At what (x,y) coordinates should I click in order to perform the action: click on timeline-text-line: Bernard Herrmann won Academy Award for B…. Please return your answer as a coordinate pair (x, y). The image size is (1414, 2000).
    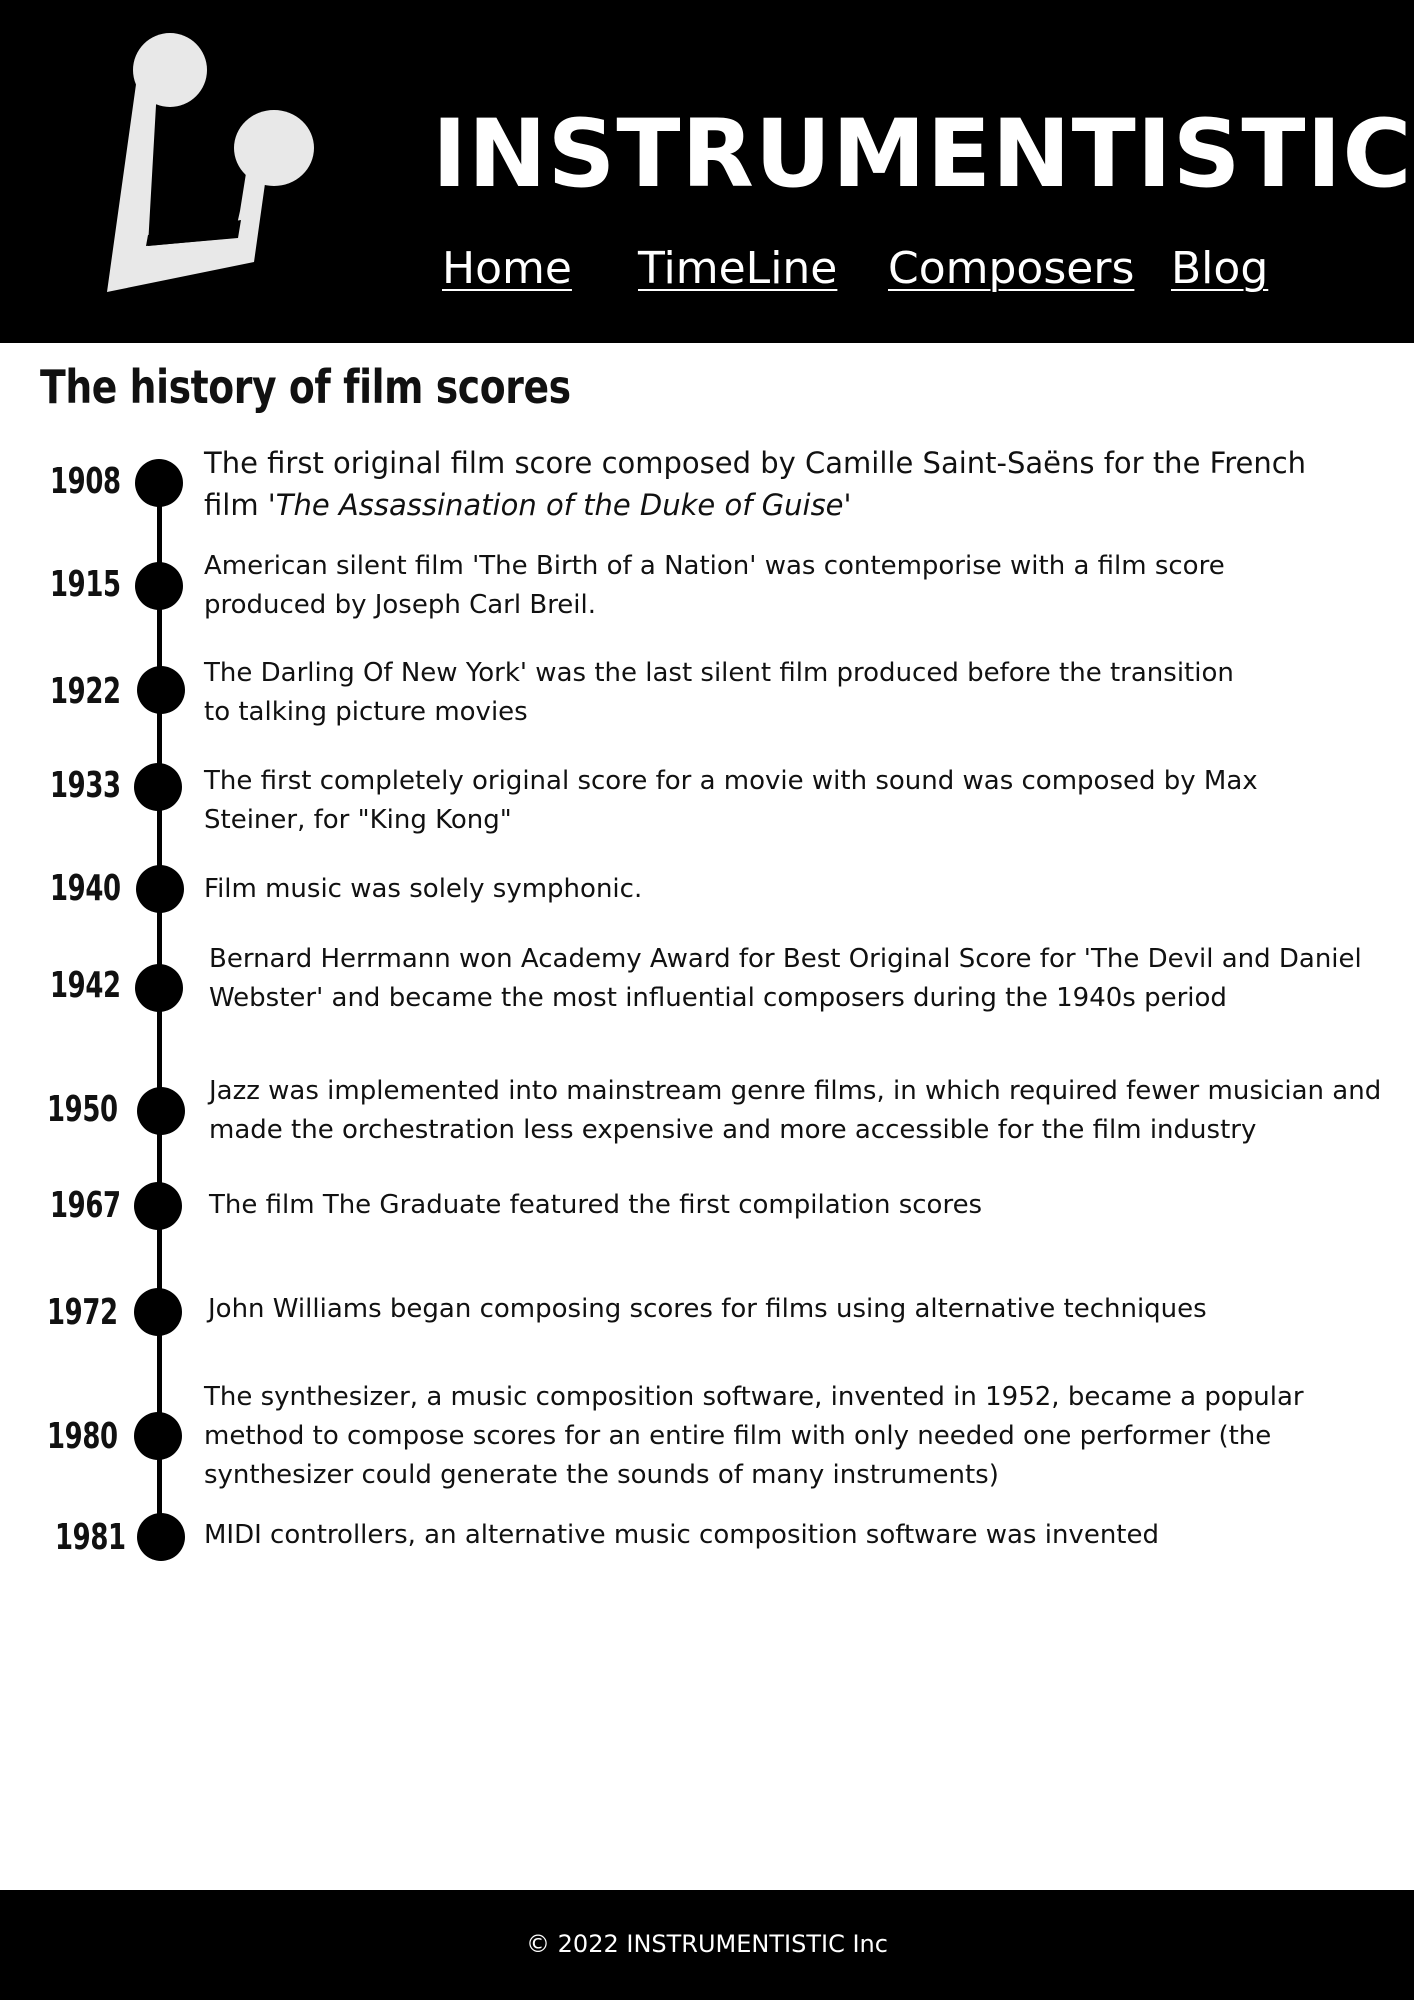
    Looking at the image, I should click on (785, 959).